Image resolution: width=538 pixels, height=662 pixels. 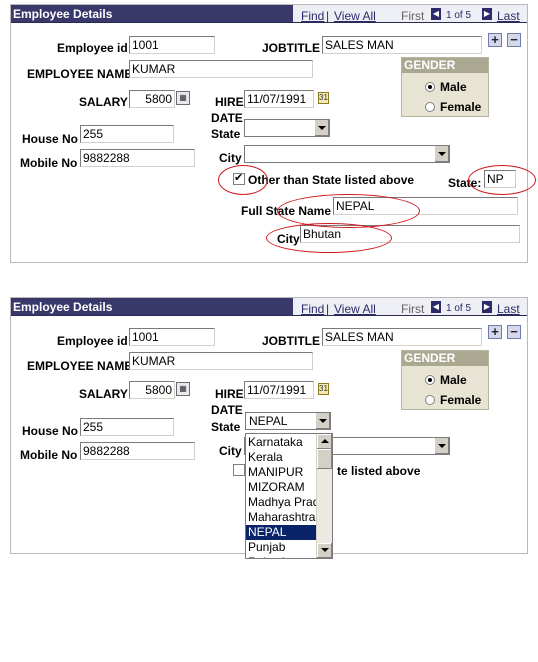 I want to click on state-option: MANIPUR, so click(x=281, y=472).